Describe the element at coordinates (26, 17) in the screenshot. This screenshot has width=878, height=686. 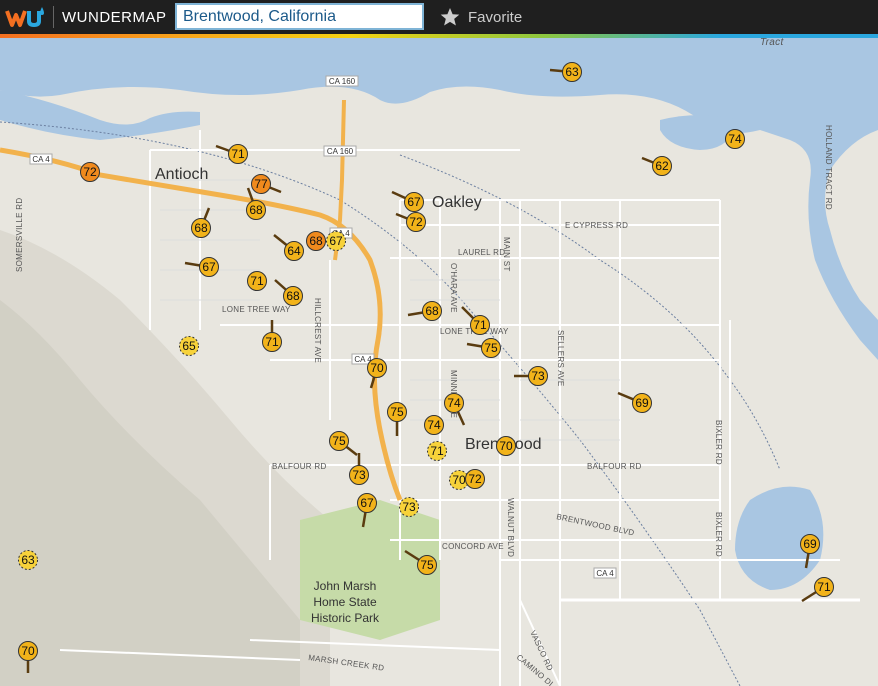
I see `wu-logo-icon` at that location.